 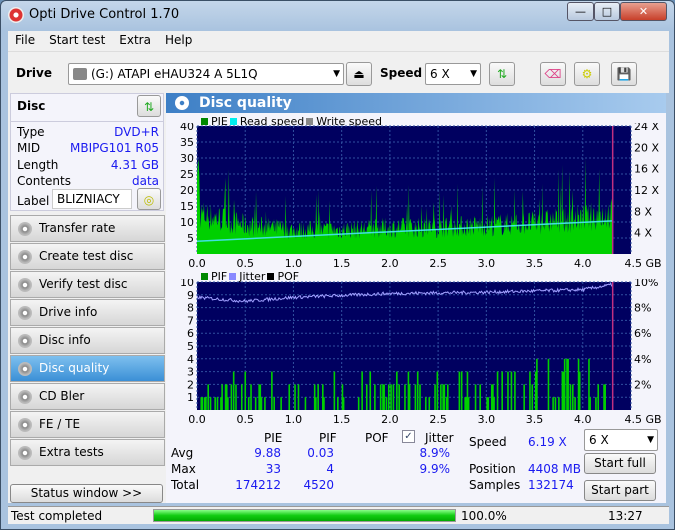 What do you see at coordinates (187, 190) in the screenshot?
I see `y-tick-label: 20` at bounding box center [187, 190].